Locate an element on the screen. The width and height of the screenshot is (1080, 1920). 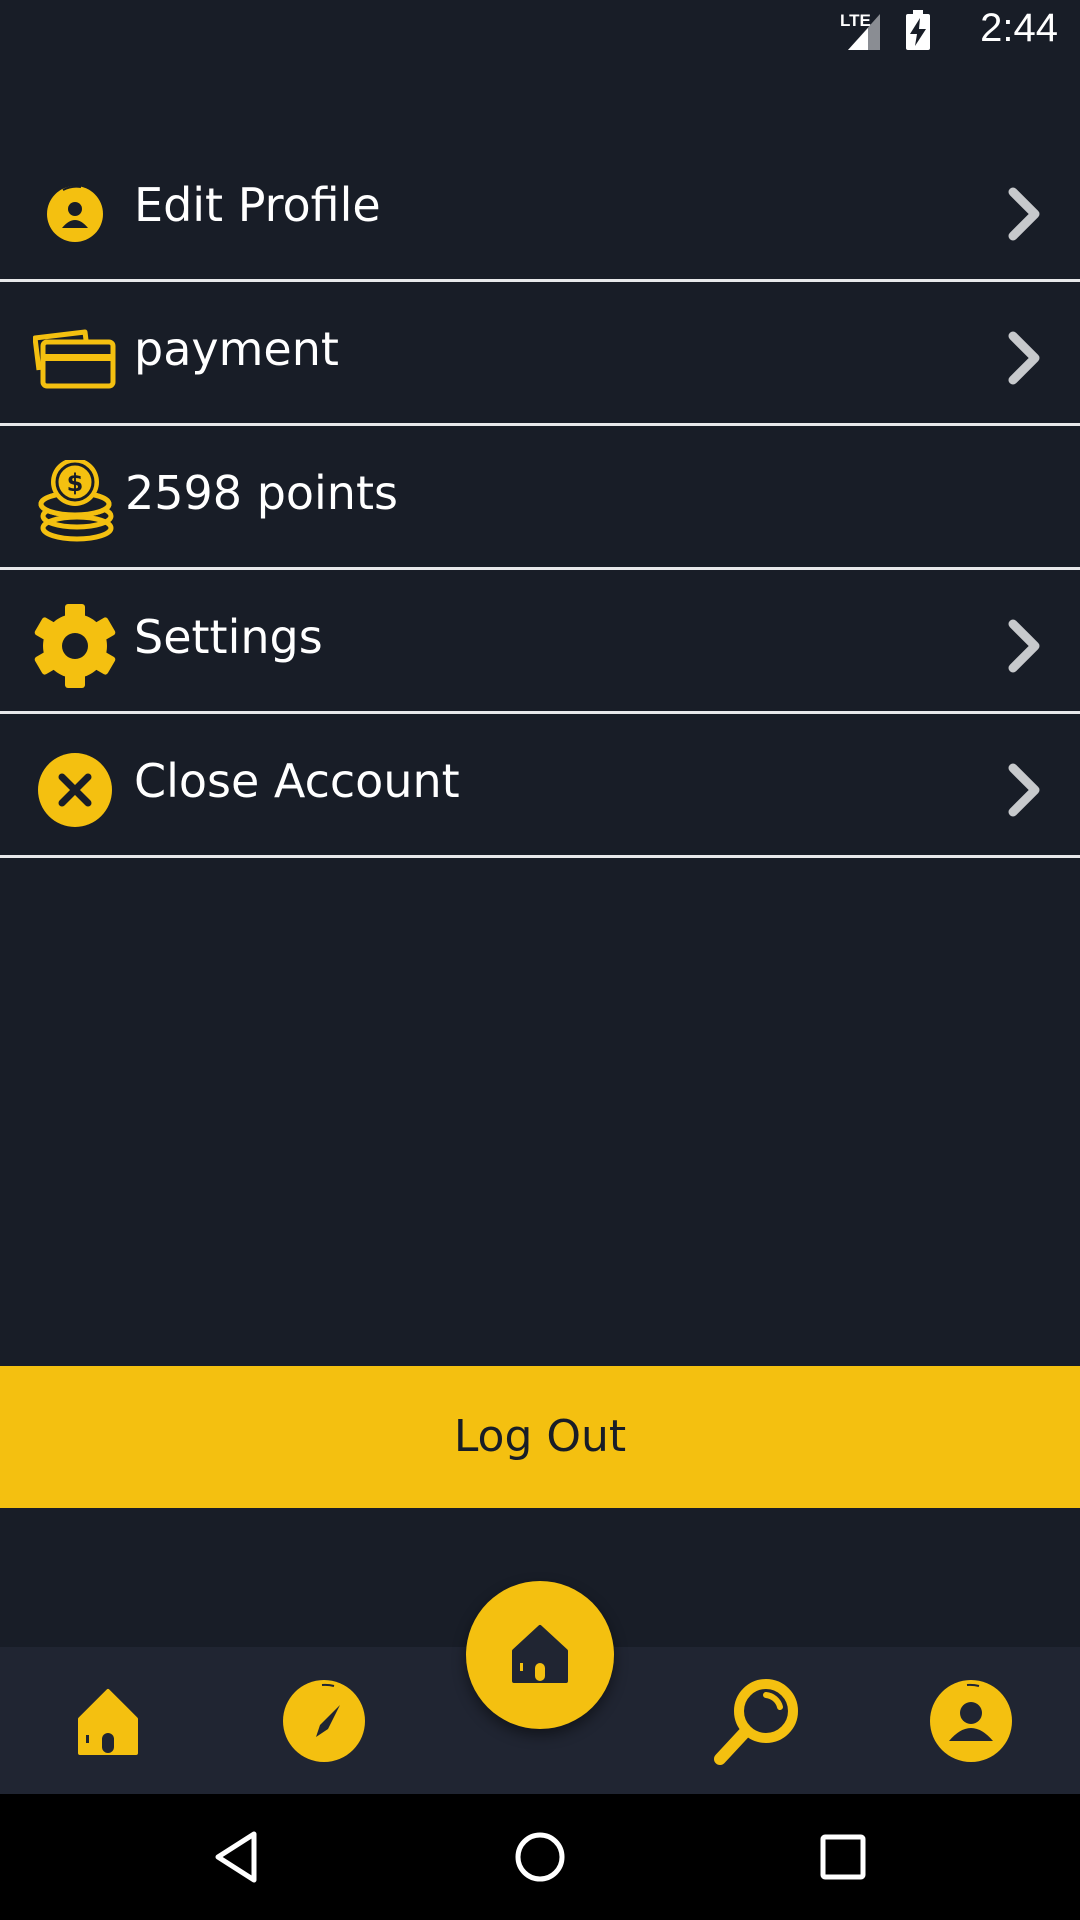
search-icon is located at coordinates (758, 1721).